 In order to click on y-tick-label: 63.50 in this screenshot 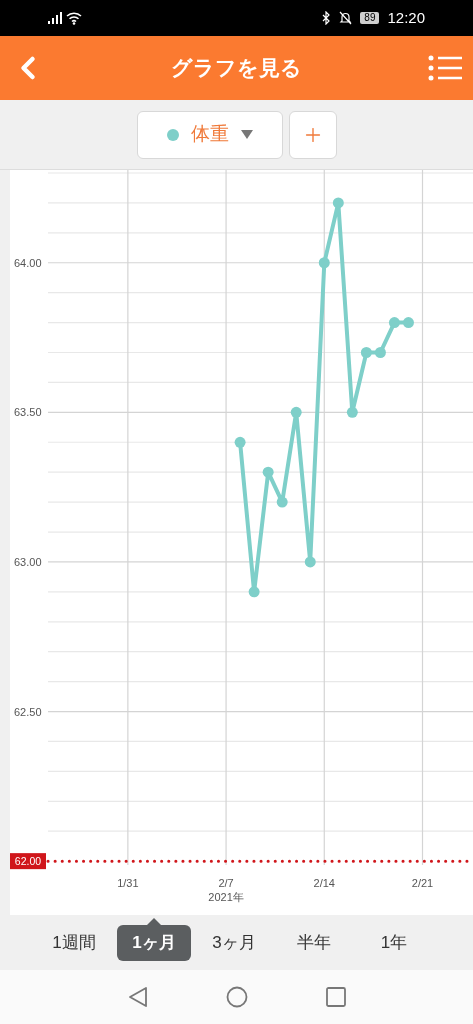, I will do `click(28, 412)`.